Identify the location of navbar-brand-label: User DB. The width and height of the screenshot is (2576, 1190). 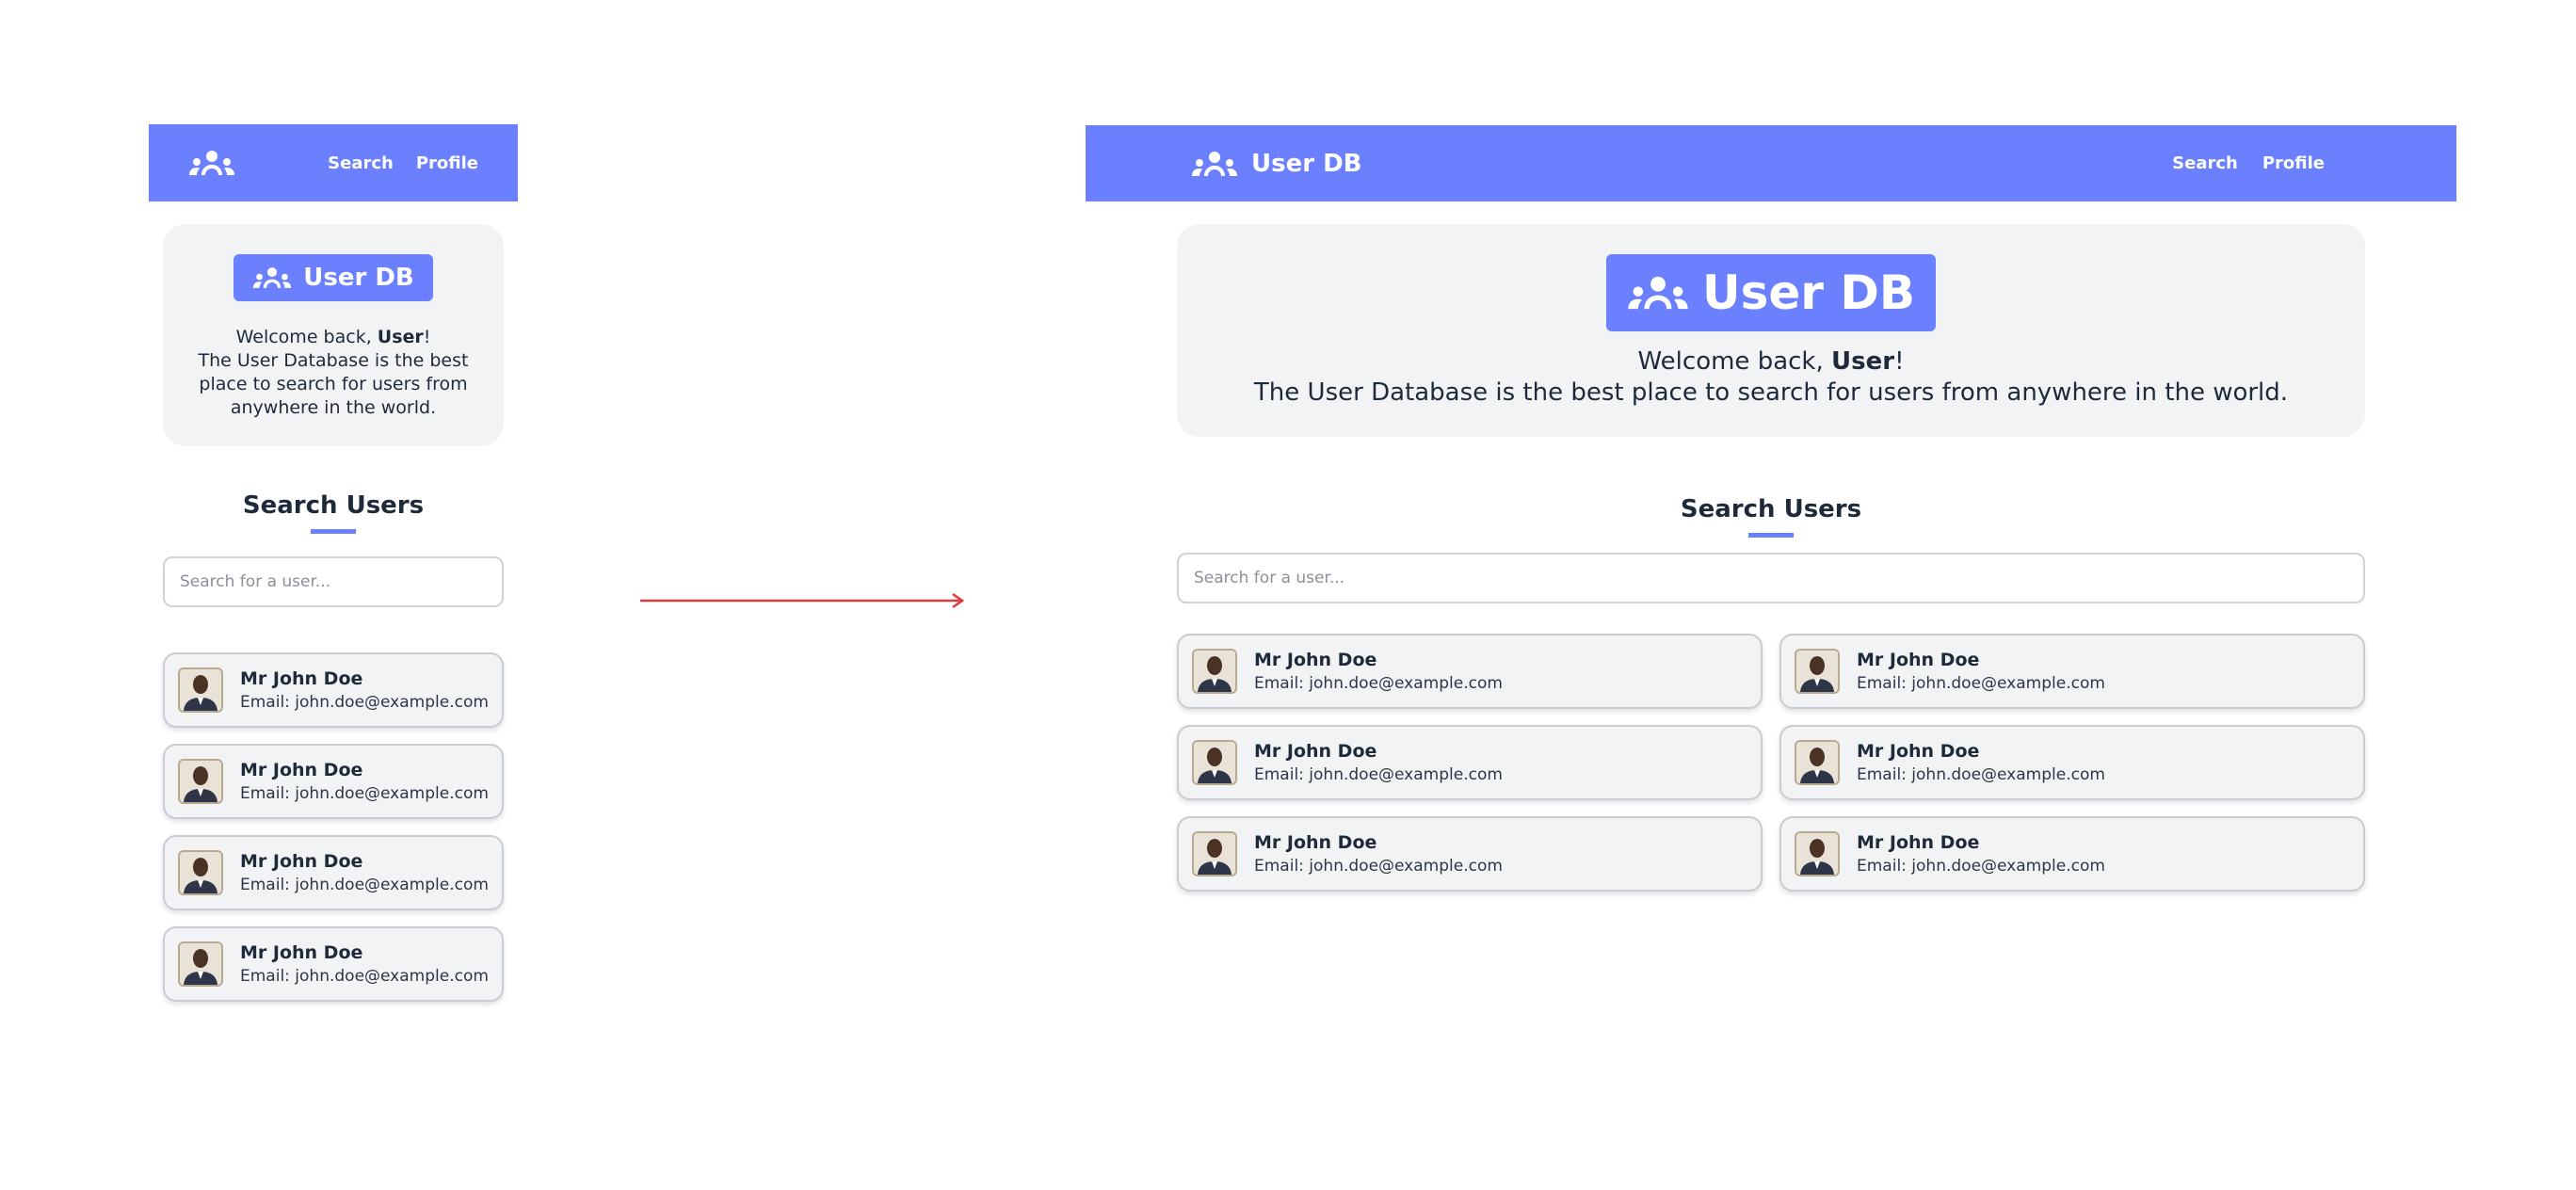
(1306, 163).